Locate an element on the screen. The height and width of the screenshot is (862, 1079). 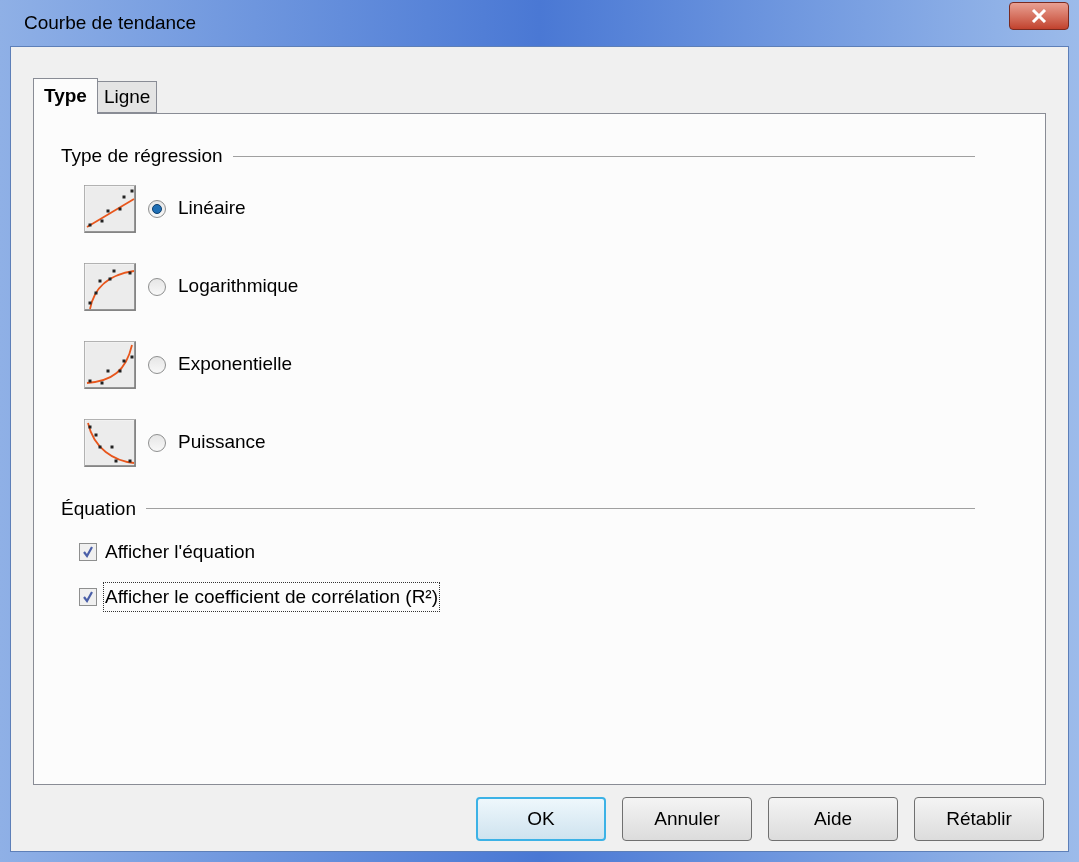
radio-label: Exponentielle is located at coordinates (235, 364).